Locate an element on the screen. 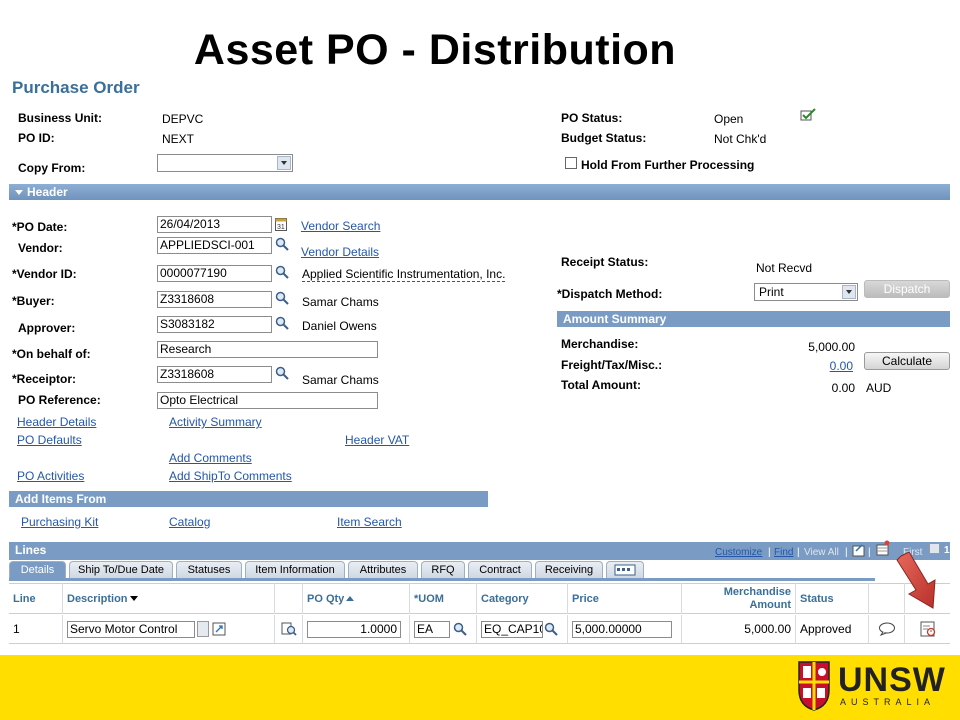 The height and width of the screenshot is (720, 960). col-po-qty: PO Qty is located at coordinates (355, 598).